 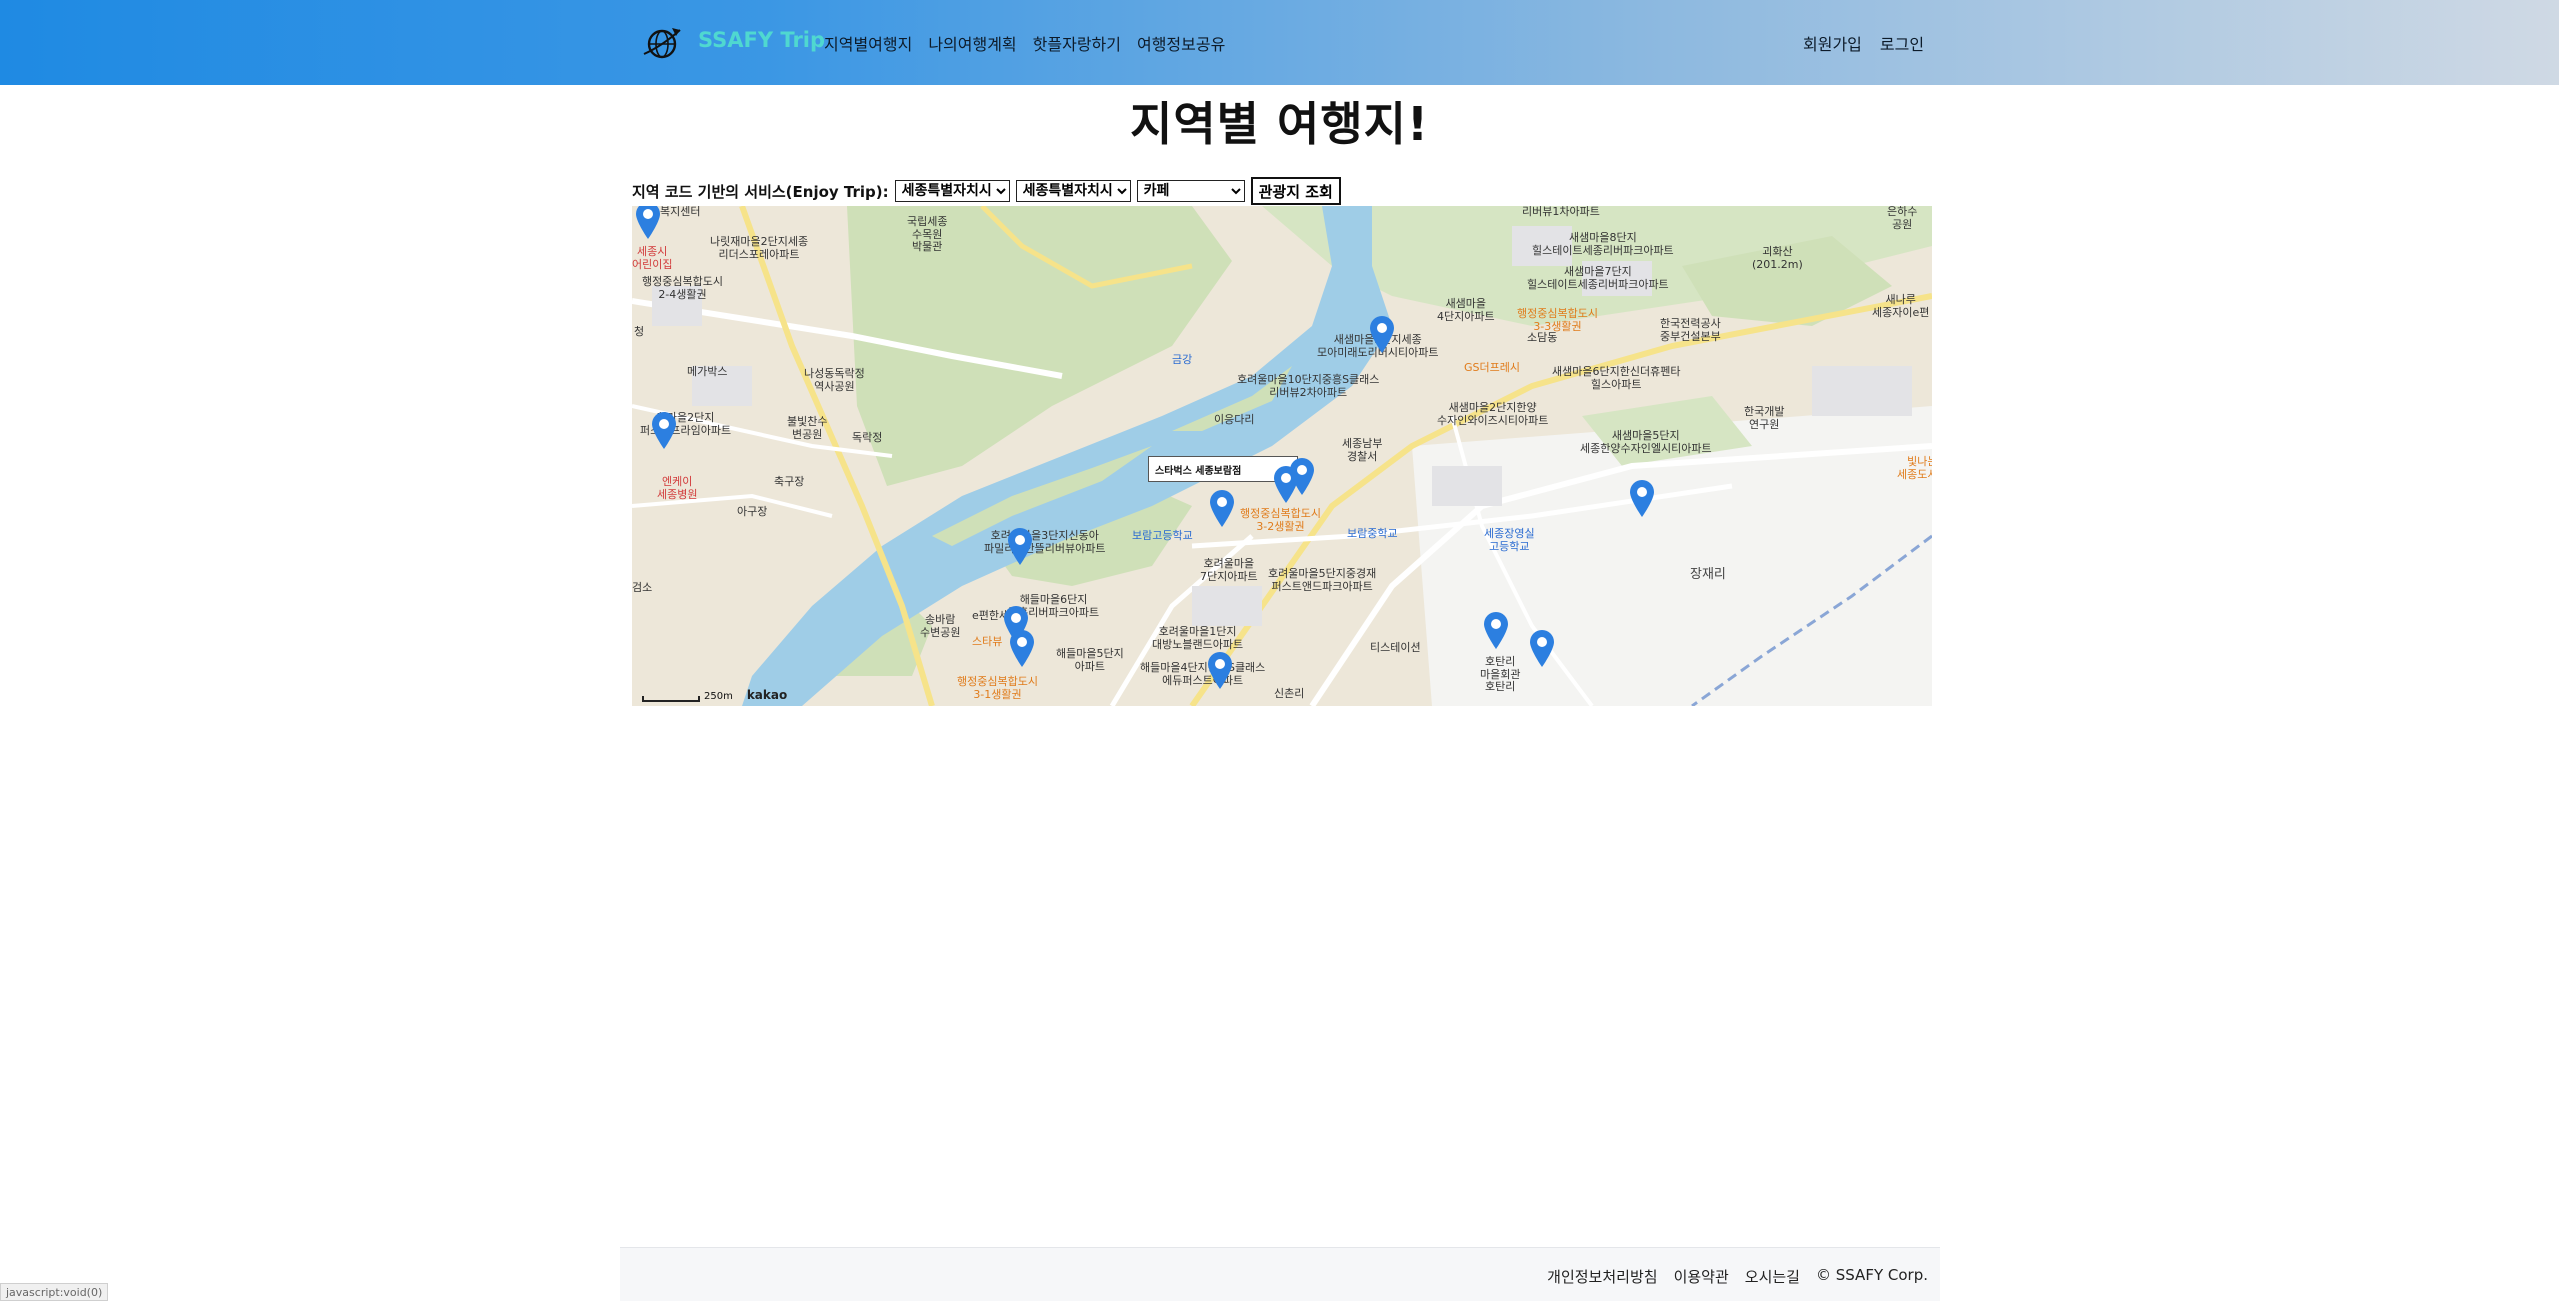 I want to click on map-label: 나성동독락정 역사공원, so click(x=834, y=380).